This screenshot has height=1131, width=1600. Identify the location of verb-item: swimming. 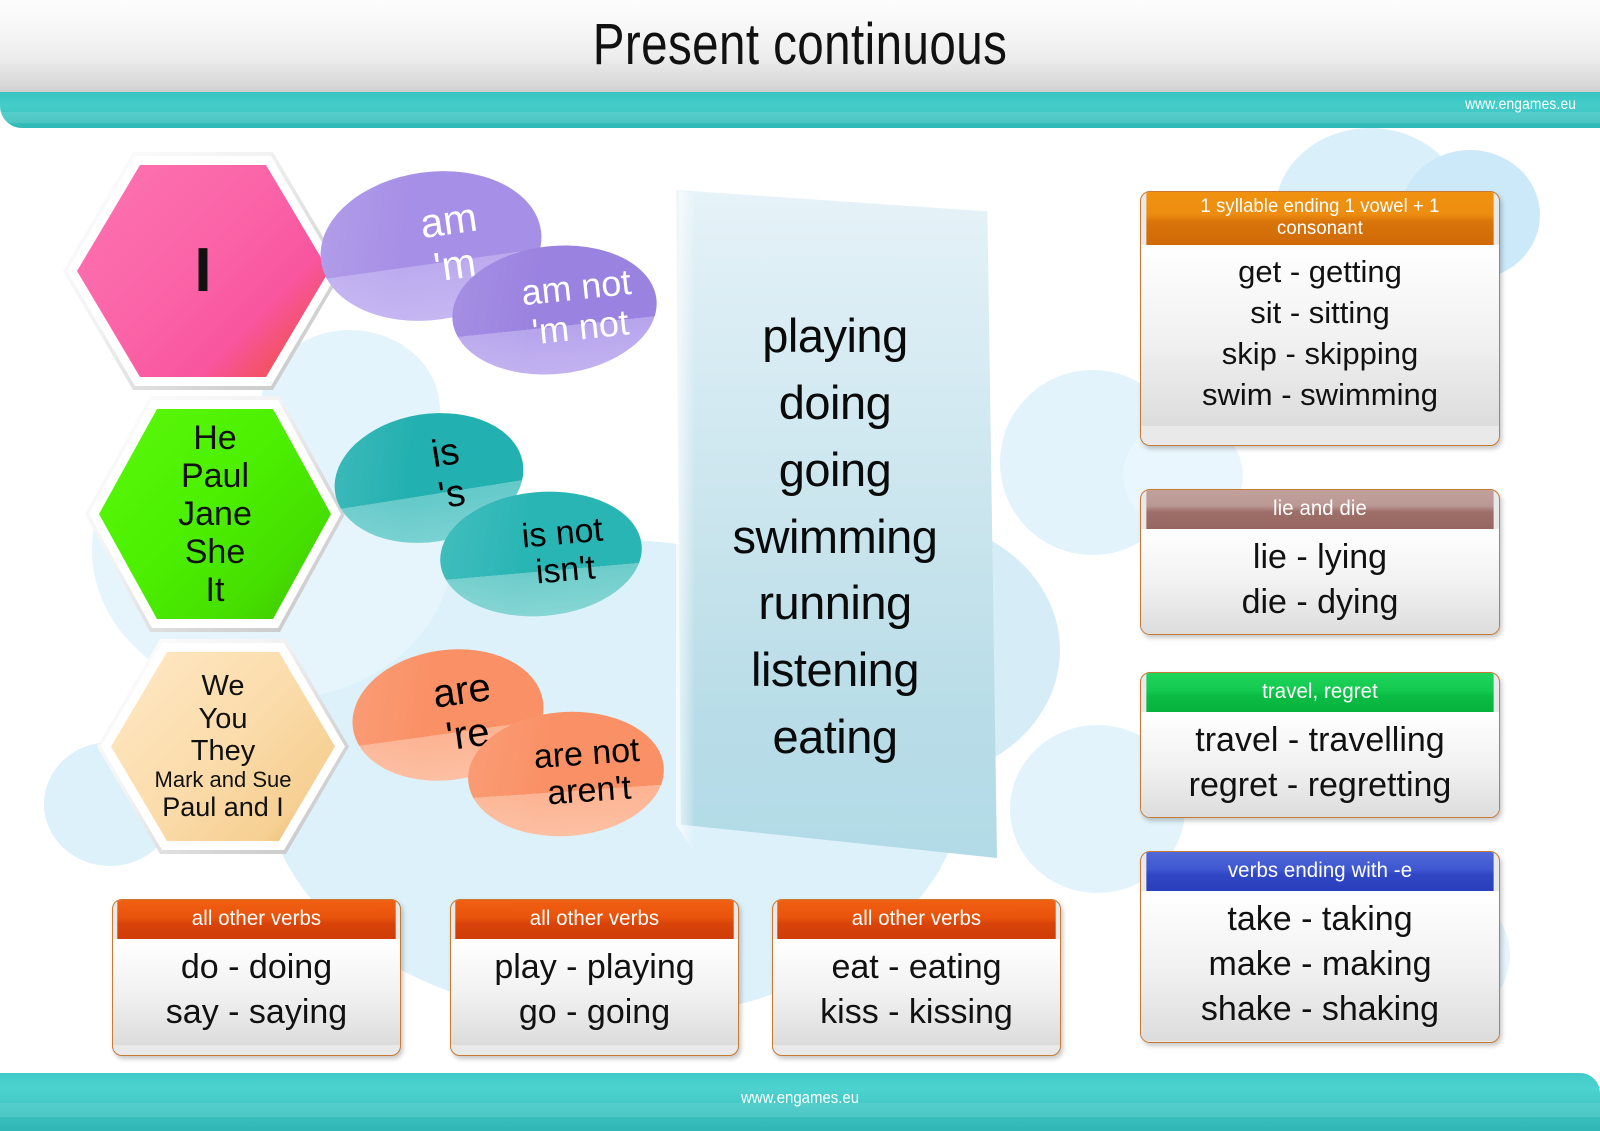
(835, 536).